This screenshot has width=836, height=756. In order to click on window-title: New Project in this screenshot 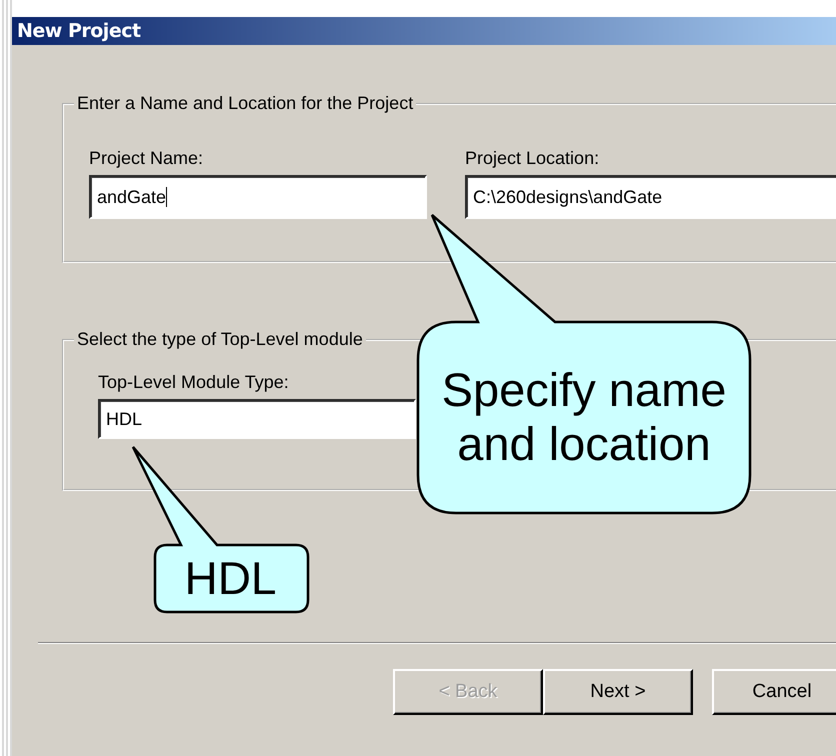, I will do `click(79, 31)`.